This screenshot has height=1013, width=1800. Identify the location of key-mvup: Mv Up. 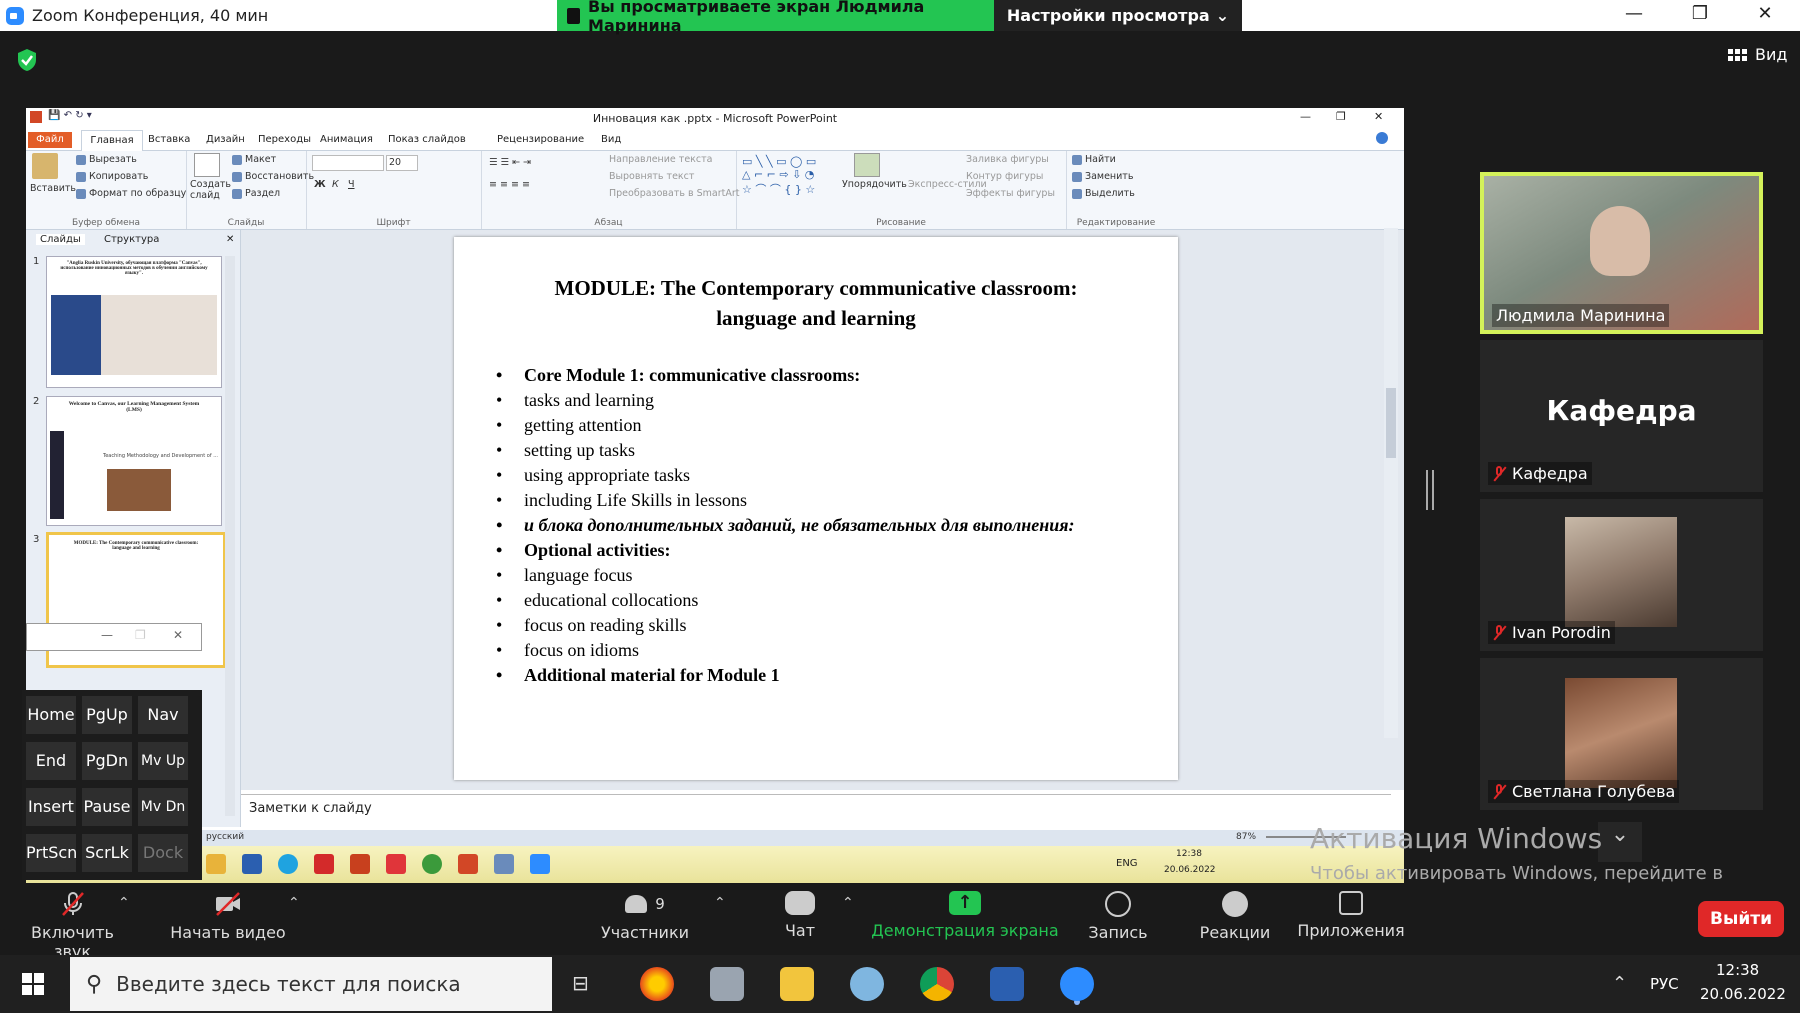
(163, 761).